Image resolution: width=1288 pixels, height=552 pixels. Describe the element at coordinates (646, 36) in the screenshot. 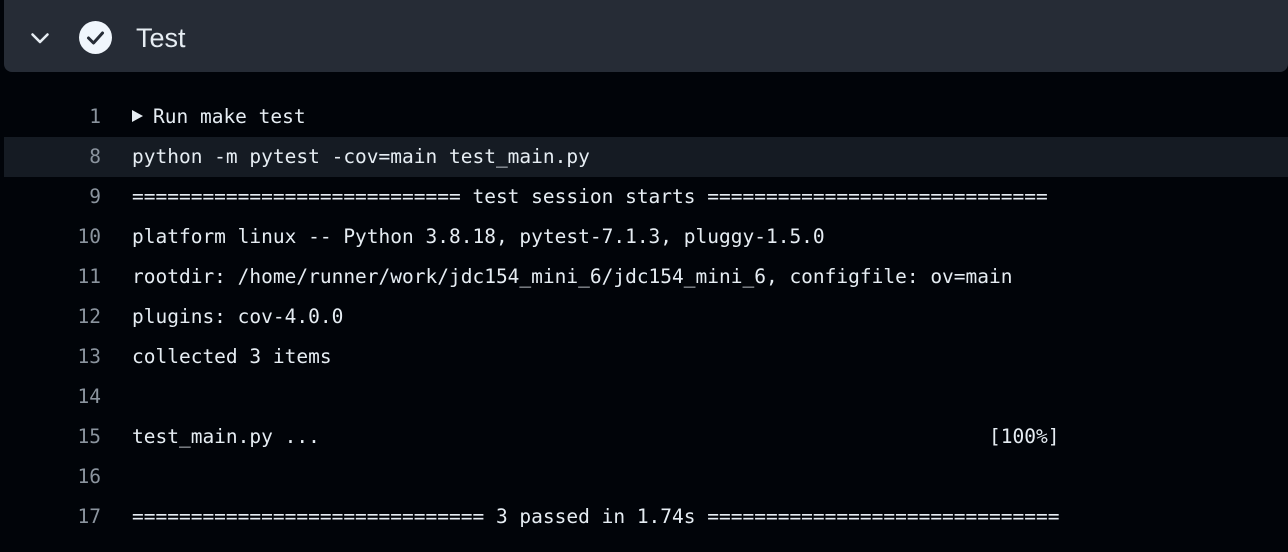

I see `step-header: Test` at that location.